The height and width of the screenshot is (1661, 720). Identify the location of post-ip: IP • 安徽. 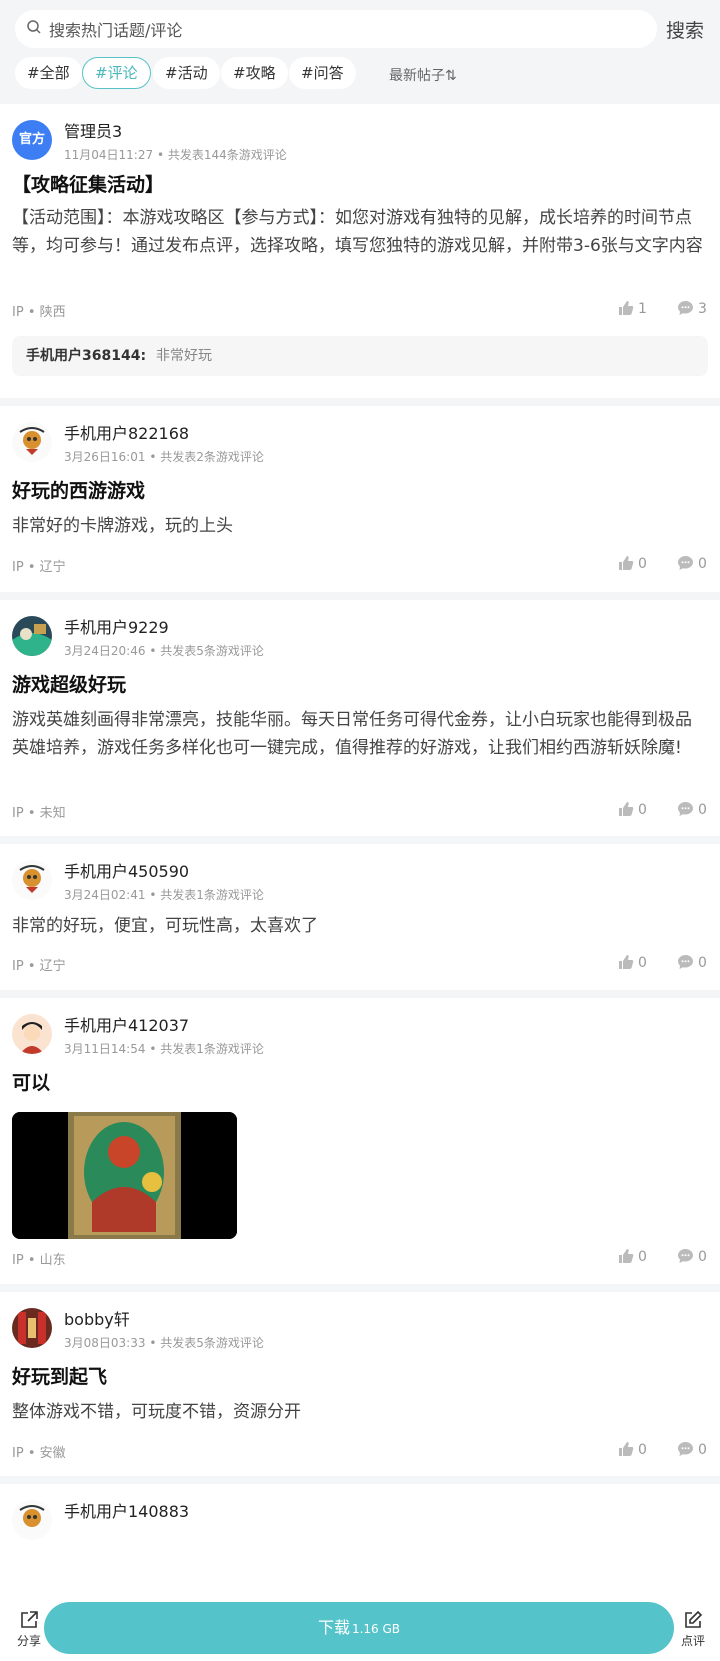
(39, 1453).